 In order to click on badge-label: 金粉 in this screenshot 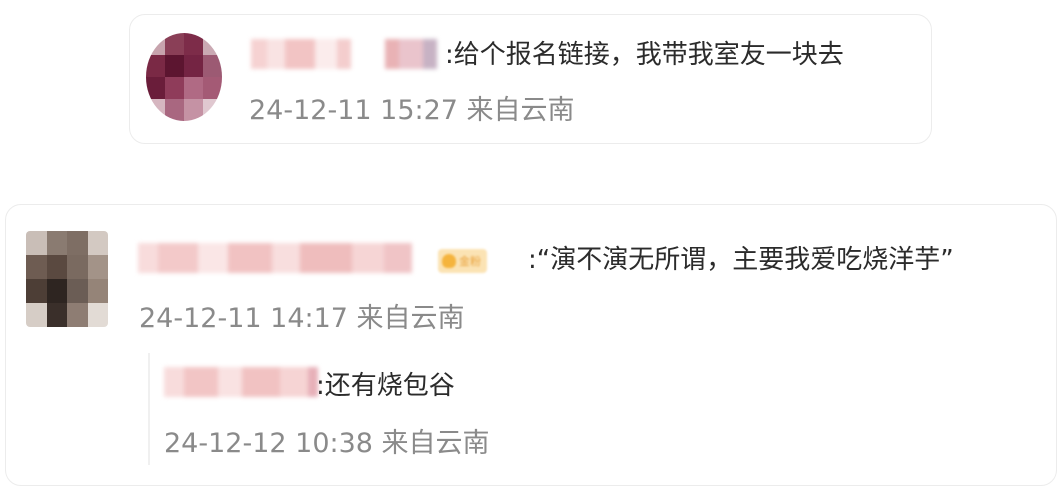, I will do `click(470, 261)`.